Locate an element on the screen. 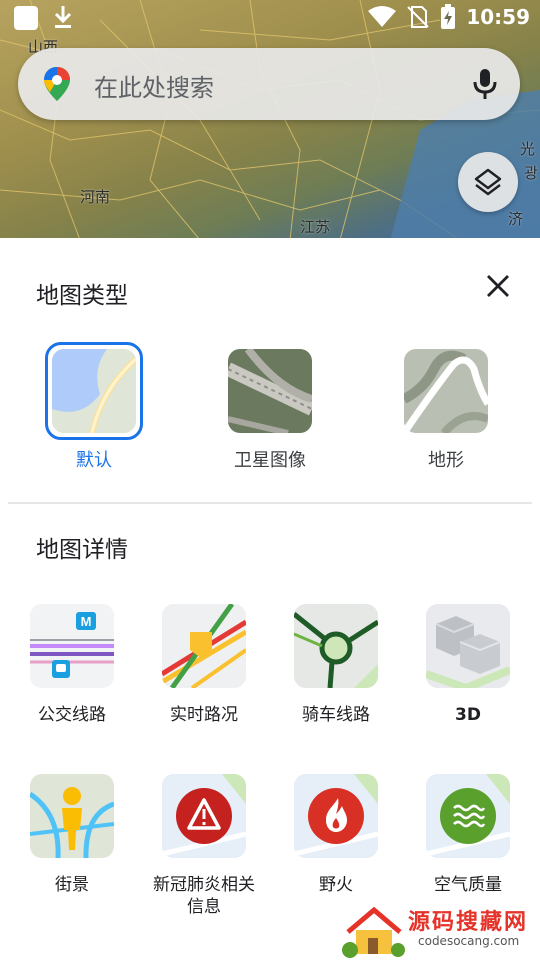 Image resolution: width=540 pixels, height=960 pixels. satellite-map-thumbnail is located at coordinates (270, 391).